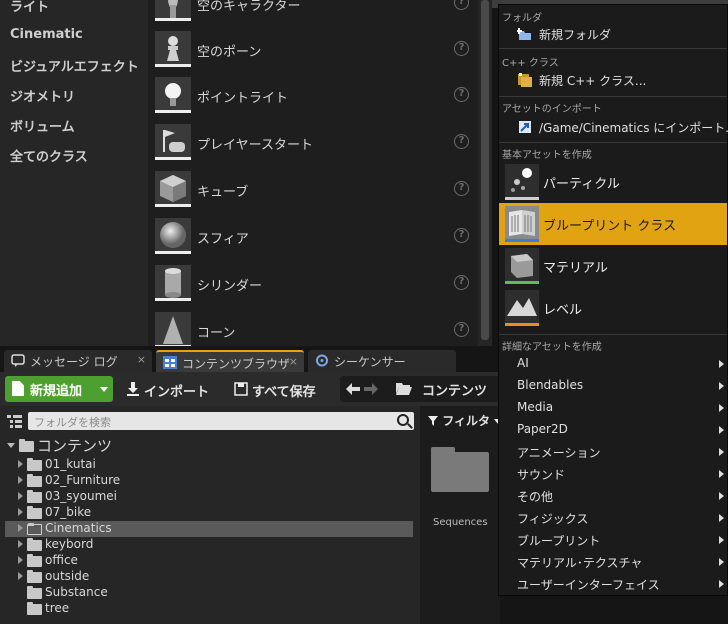  Describe the element at coordinates (42, 125) in the screenshot. I see `category-volumes: ボリューム` at that location.